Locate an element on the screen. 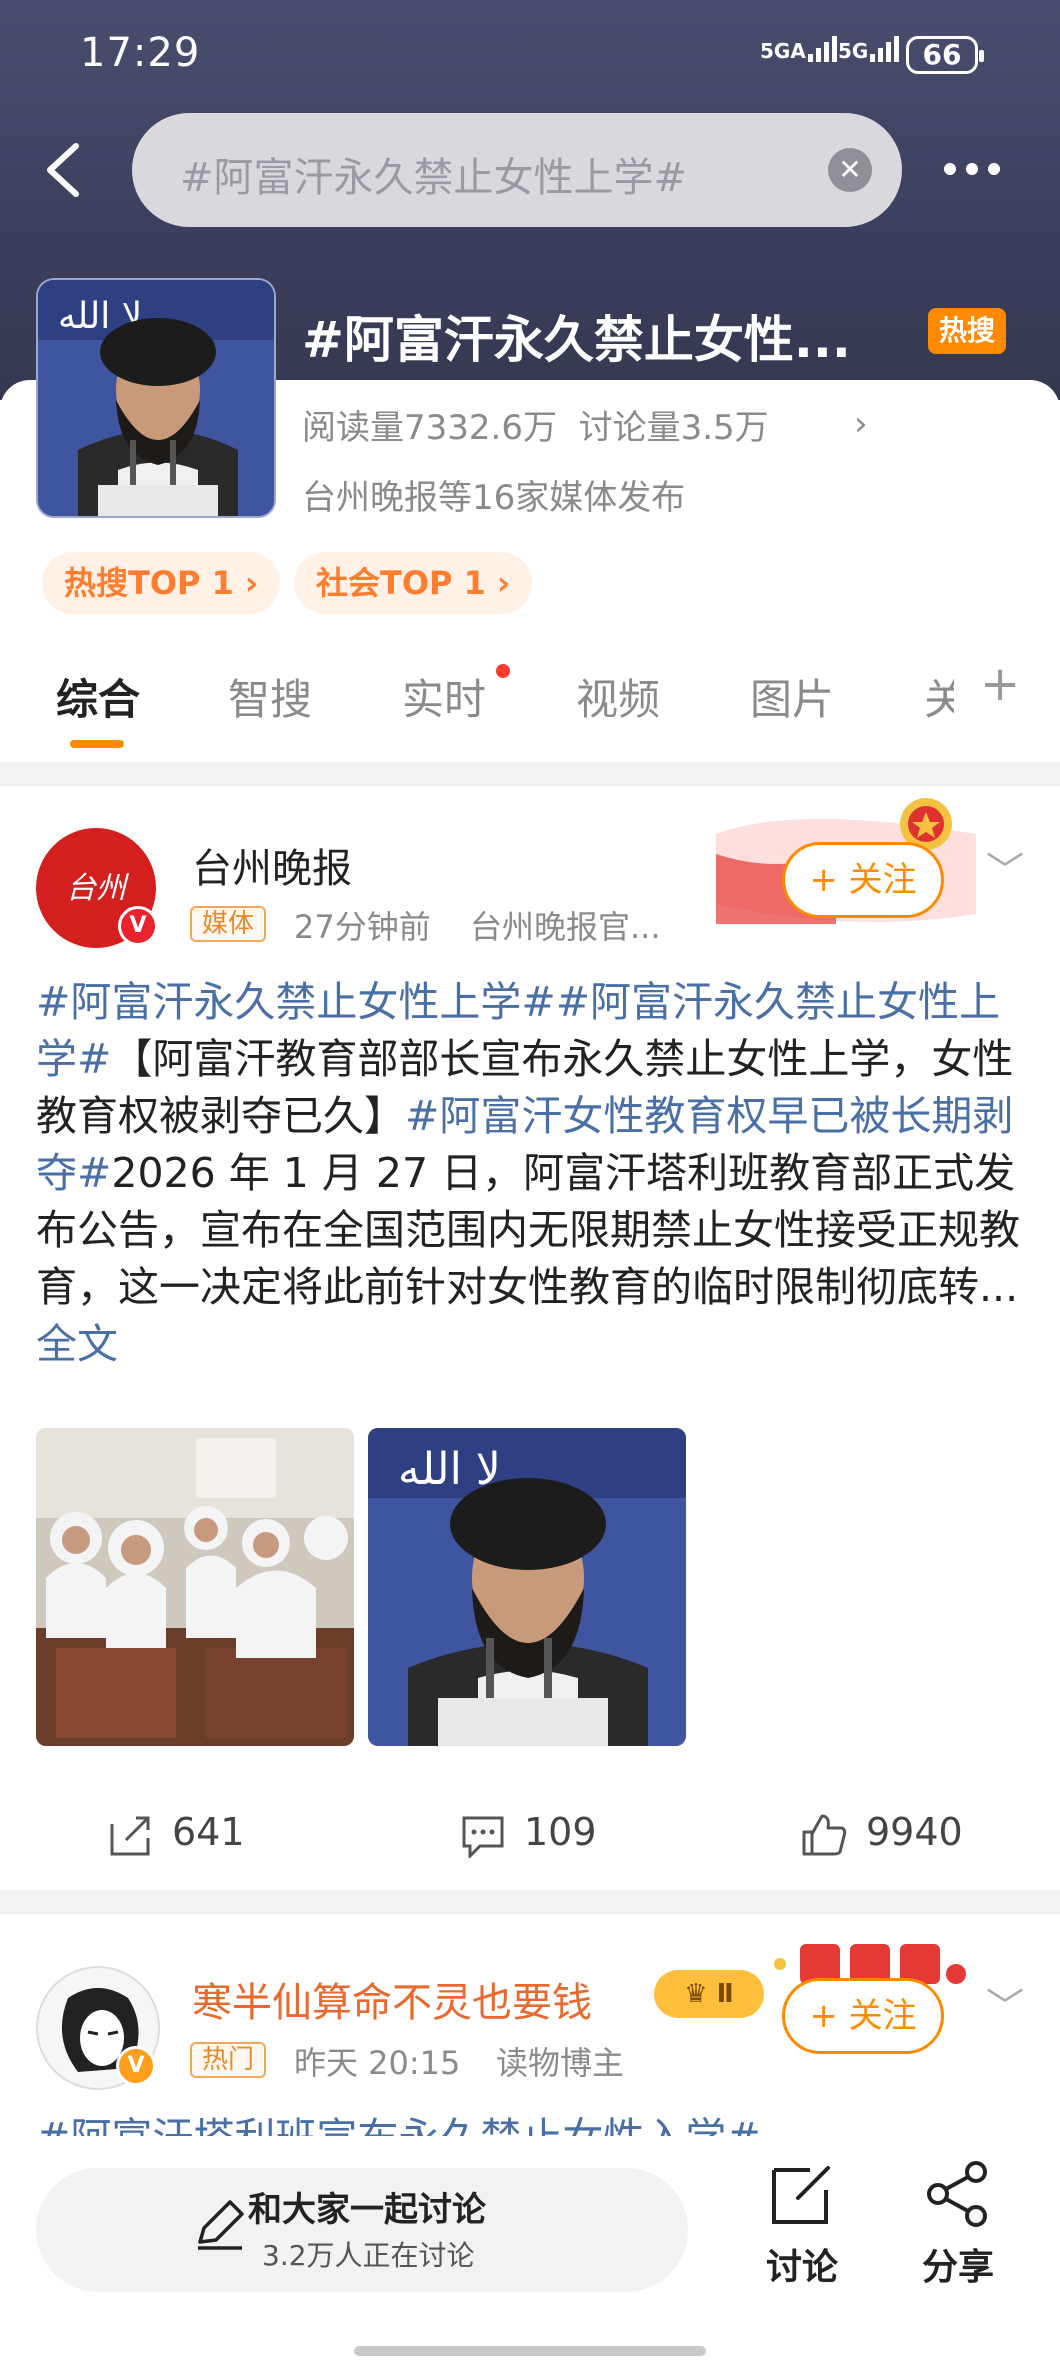 Image resolution: width=1060 pixels, height=2376 pixels. share-label: 分享 is located at coordinates (957, 2267).